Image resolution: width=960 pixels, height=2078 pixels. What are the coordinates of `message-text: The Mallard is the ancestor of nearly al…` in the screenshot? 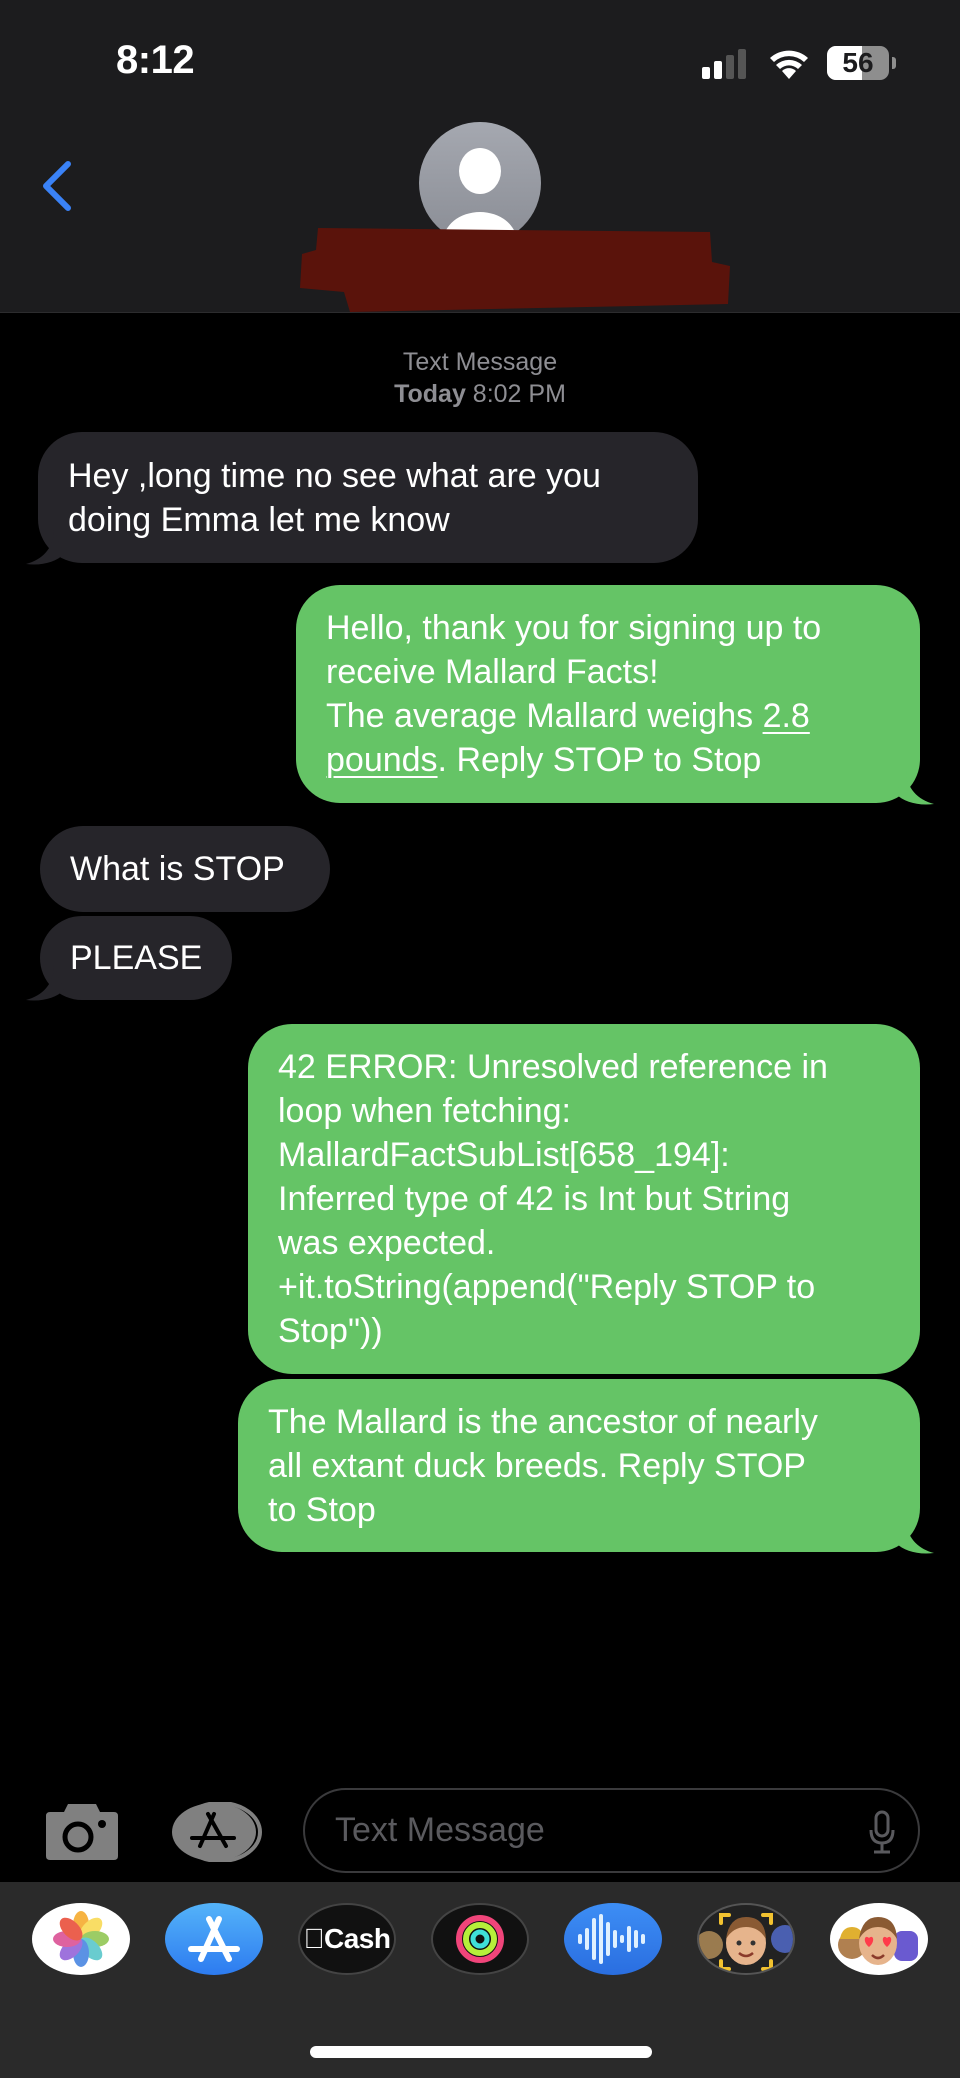 It's located at (543, 1465).